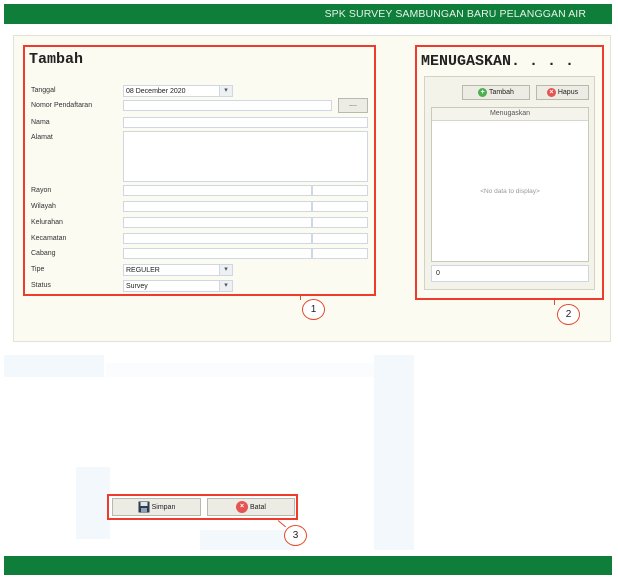  I want to click on callout-2-connector, so click(554, 302).